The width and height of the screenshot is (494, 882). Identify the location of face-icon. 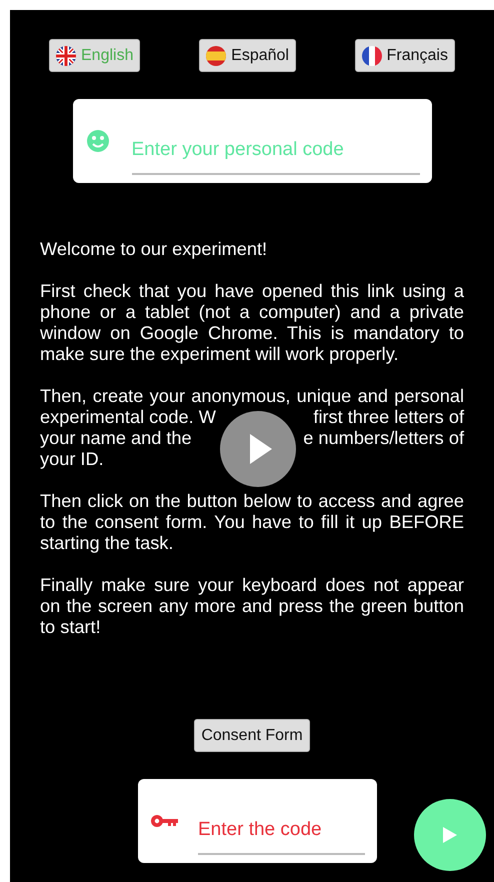
(98, 141).